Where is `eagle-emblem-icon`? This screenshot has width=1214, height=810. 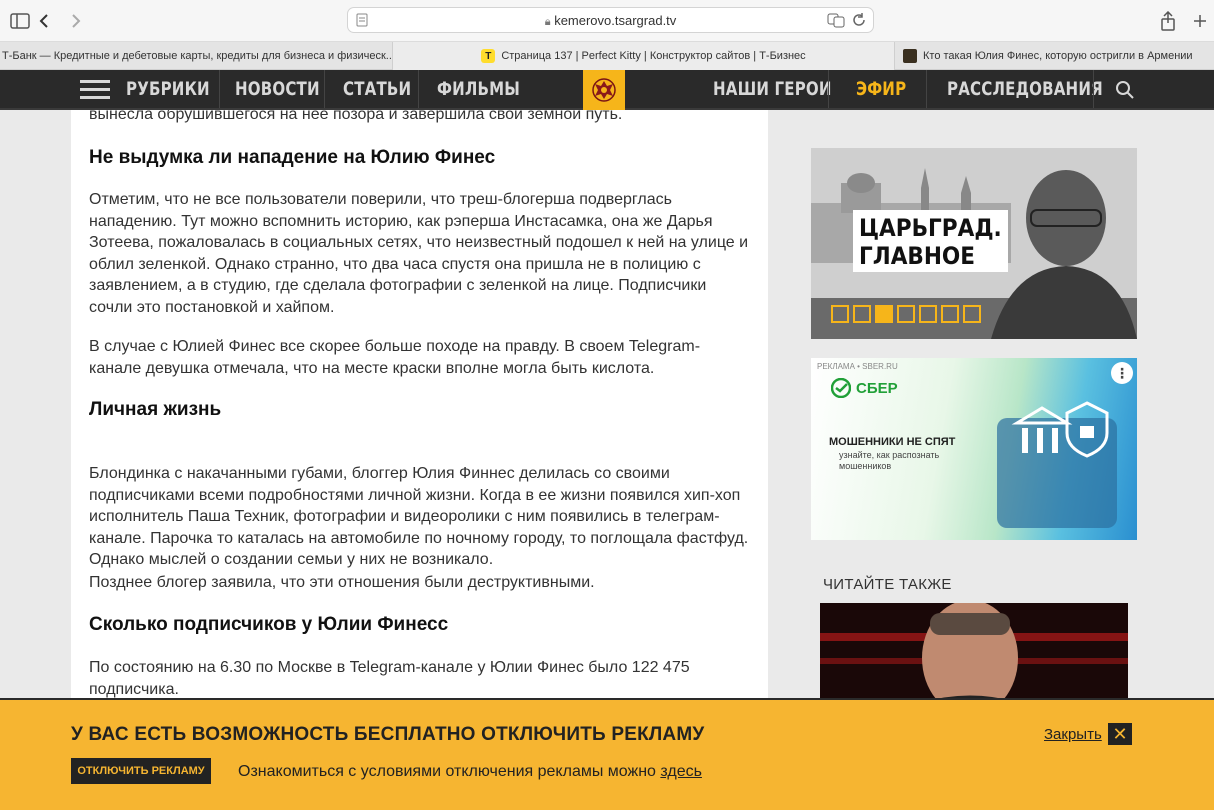 eagle-emblem-icon is located at coordinates (604, 90).